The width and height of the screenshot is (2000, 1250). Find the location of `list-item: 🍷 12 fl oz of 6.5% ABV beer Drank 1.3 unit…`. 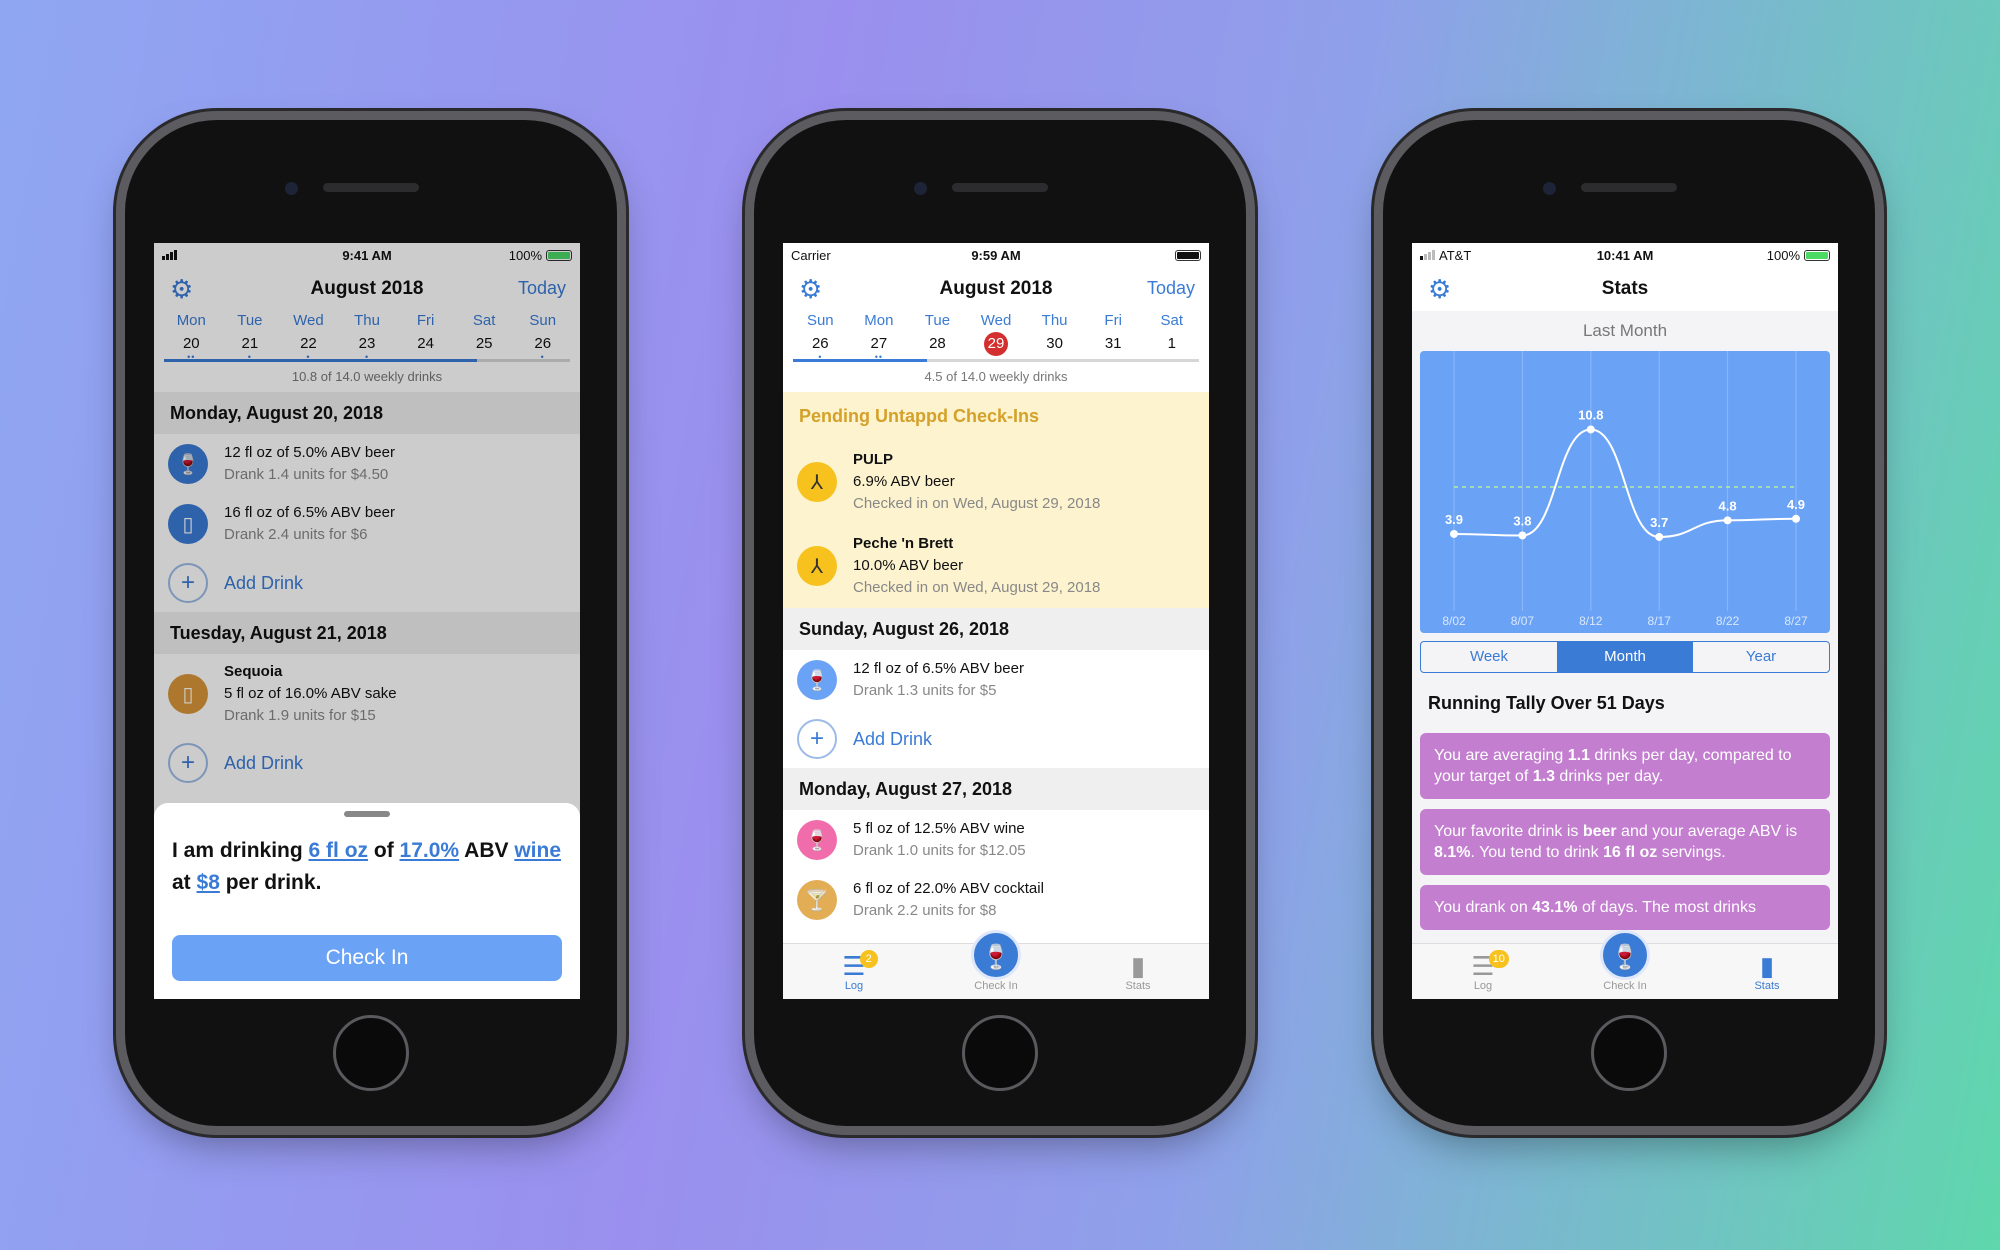

list-item: 🍷 12 fl oz of 6.5% ABV beer Drank 1.3 unit… is located at coordinates (996, 680).